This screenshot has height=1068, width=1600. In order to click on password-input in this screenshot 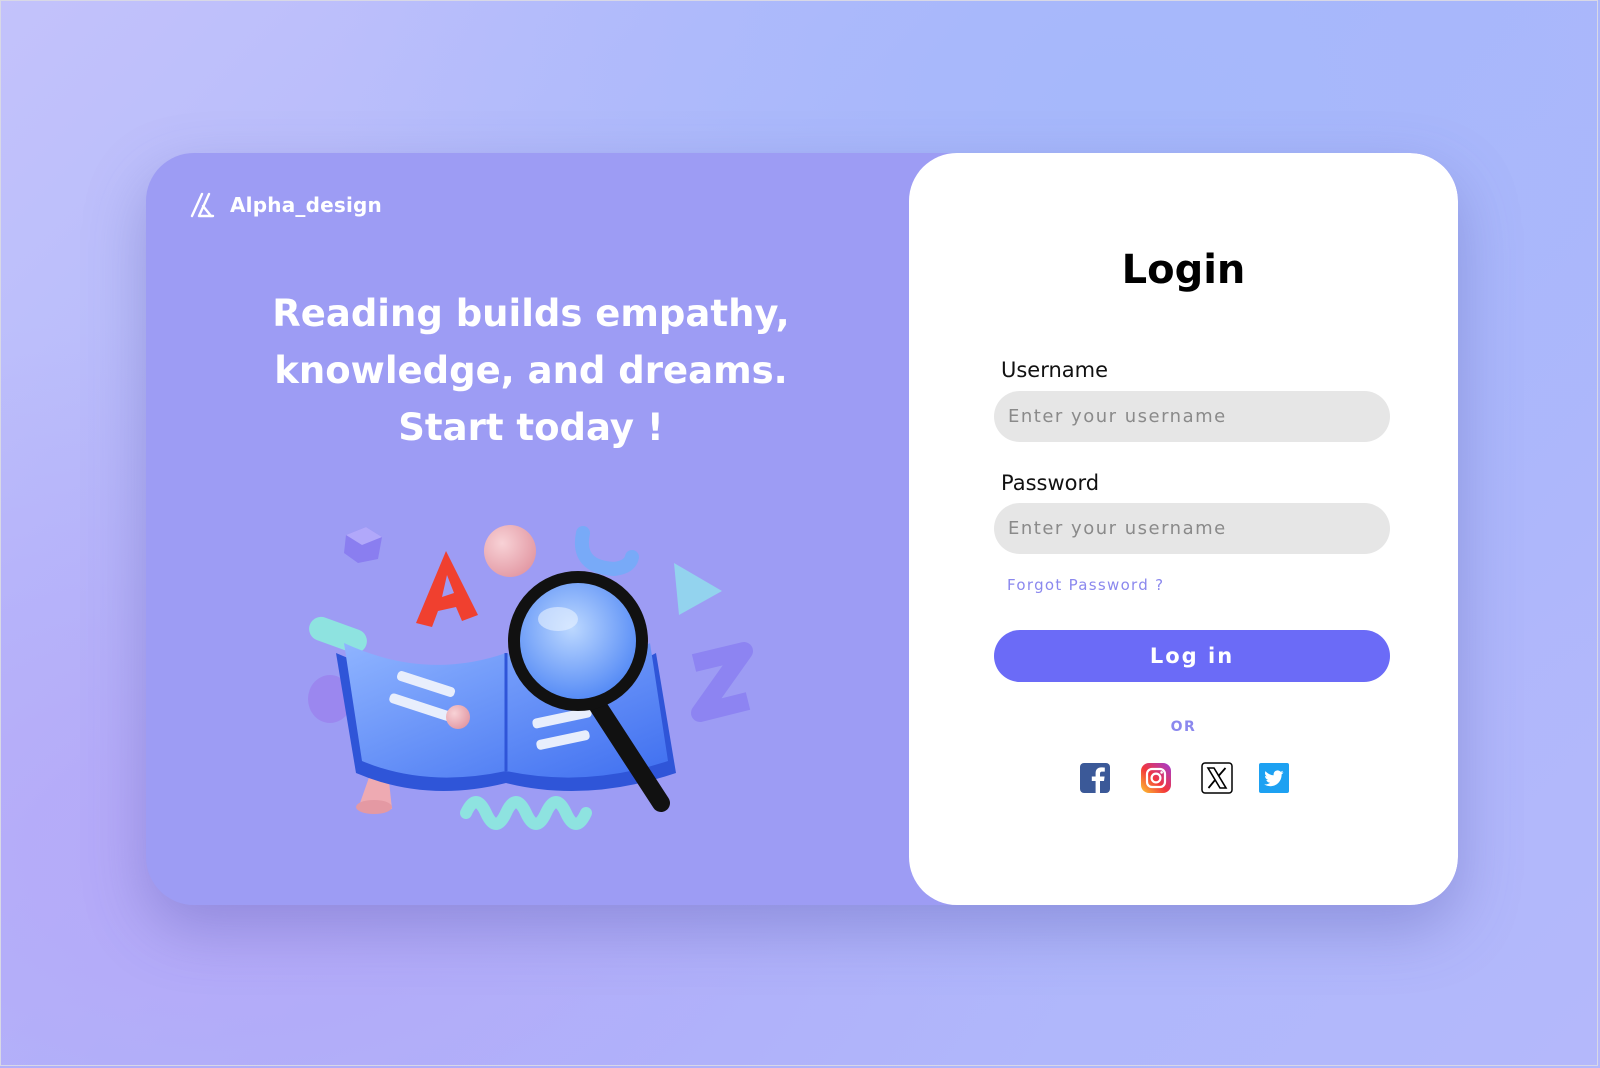, I will do `click(1192, 528)`.